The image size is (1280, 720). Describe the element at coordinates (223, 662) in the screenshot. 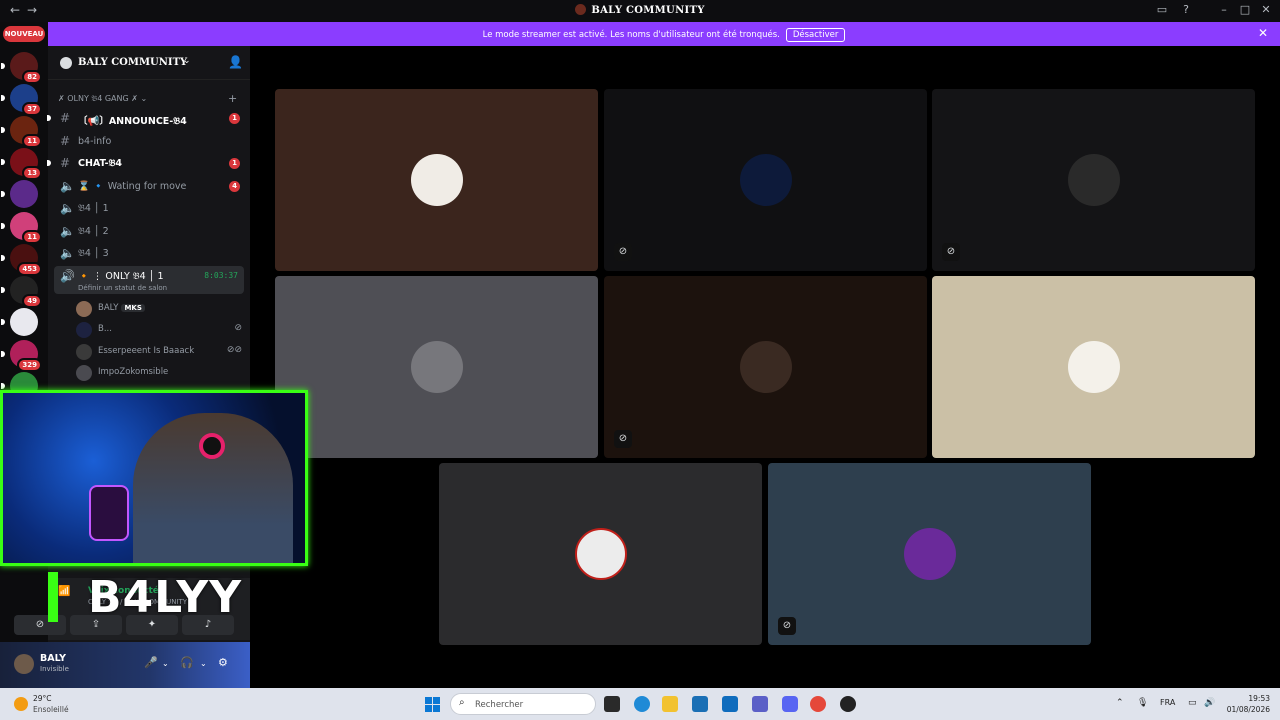

I see `settings-gear-icon: ⚙` at that location.